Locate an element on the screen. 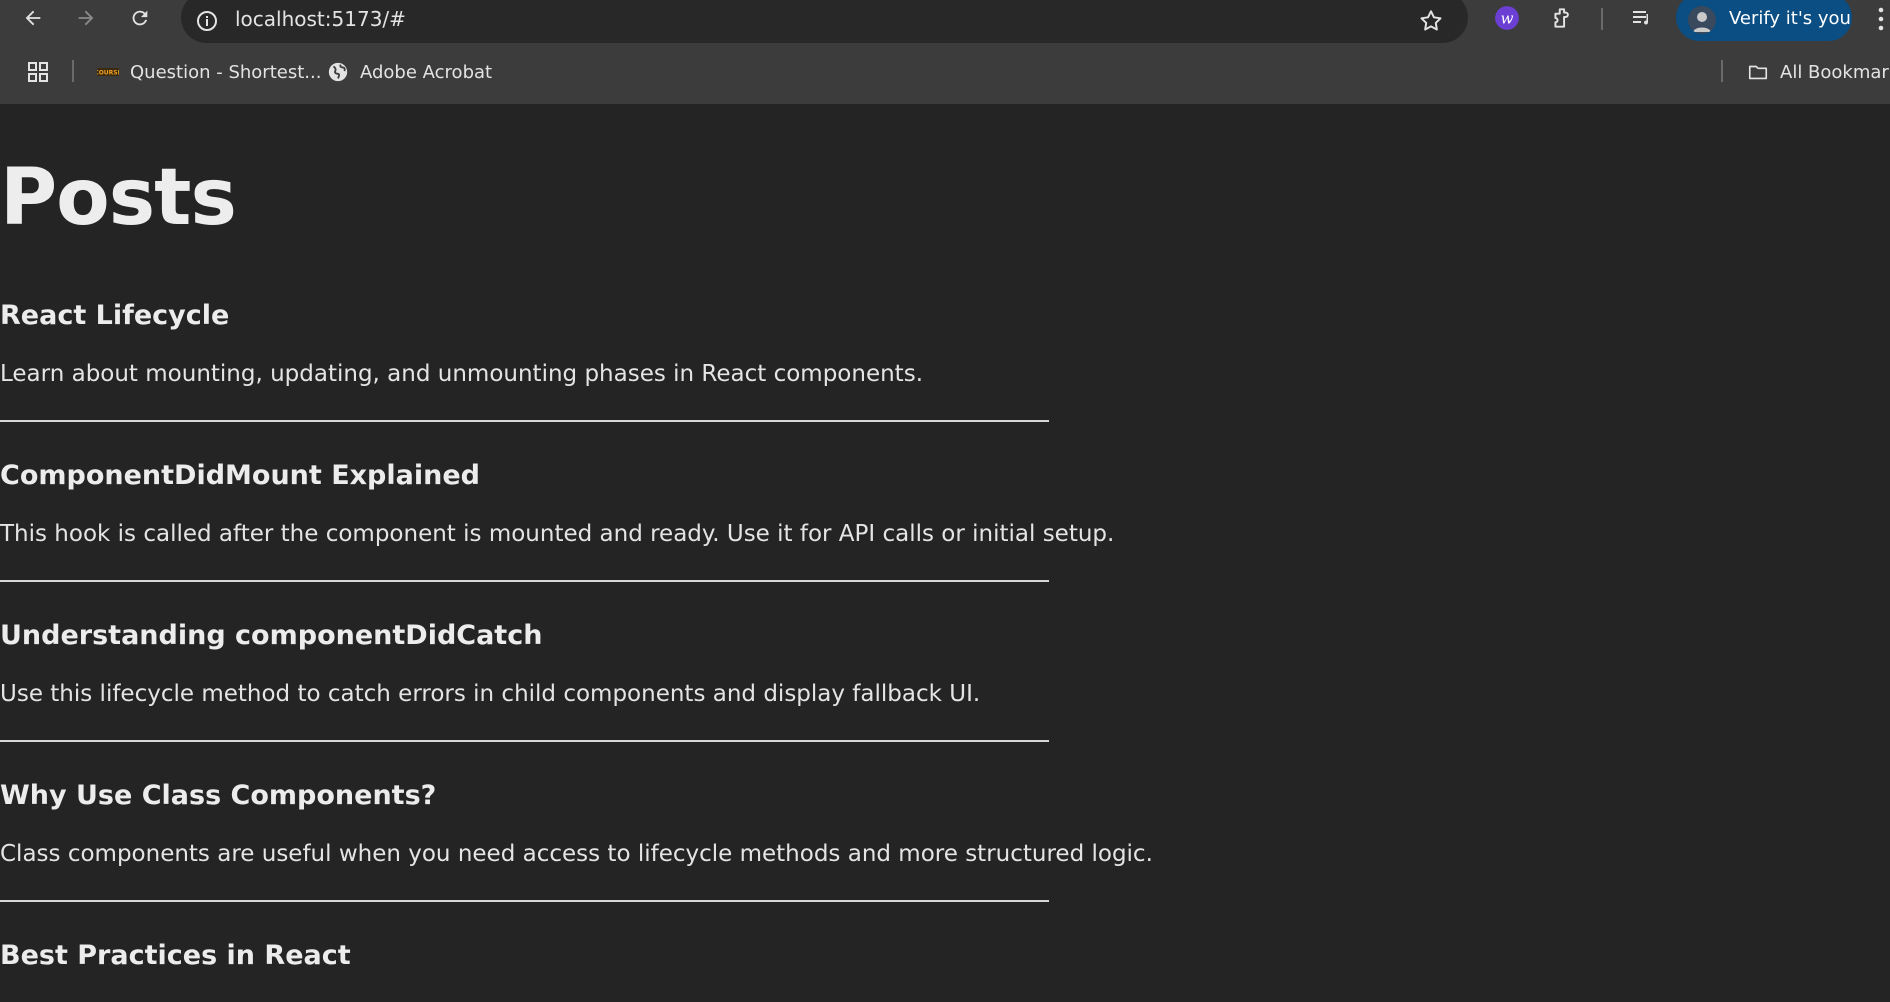 This screenshot has width=1890, height=1002. verify-label: Verify it's you is located at coordinates (1790, 18).